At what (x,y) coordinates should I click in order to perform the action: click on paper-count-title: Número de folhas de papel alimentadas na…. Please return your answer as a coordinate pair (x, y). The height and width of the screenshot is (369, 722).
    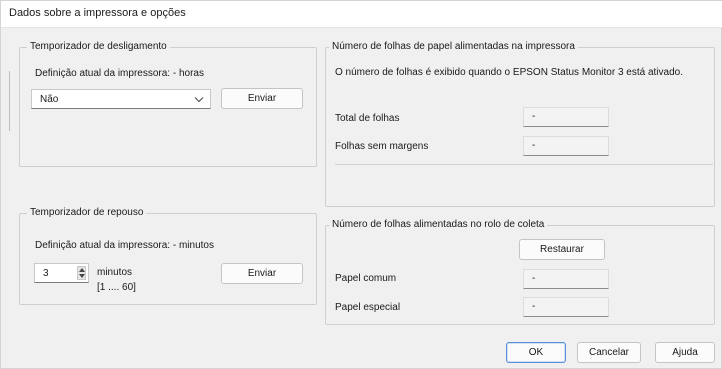
    Looking at the image, I should click on (453, 47).